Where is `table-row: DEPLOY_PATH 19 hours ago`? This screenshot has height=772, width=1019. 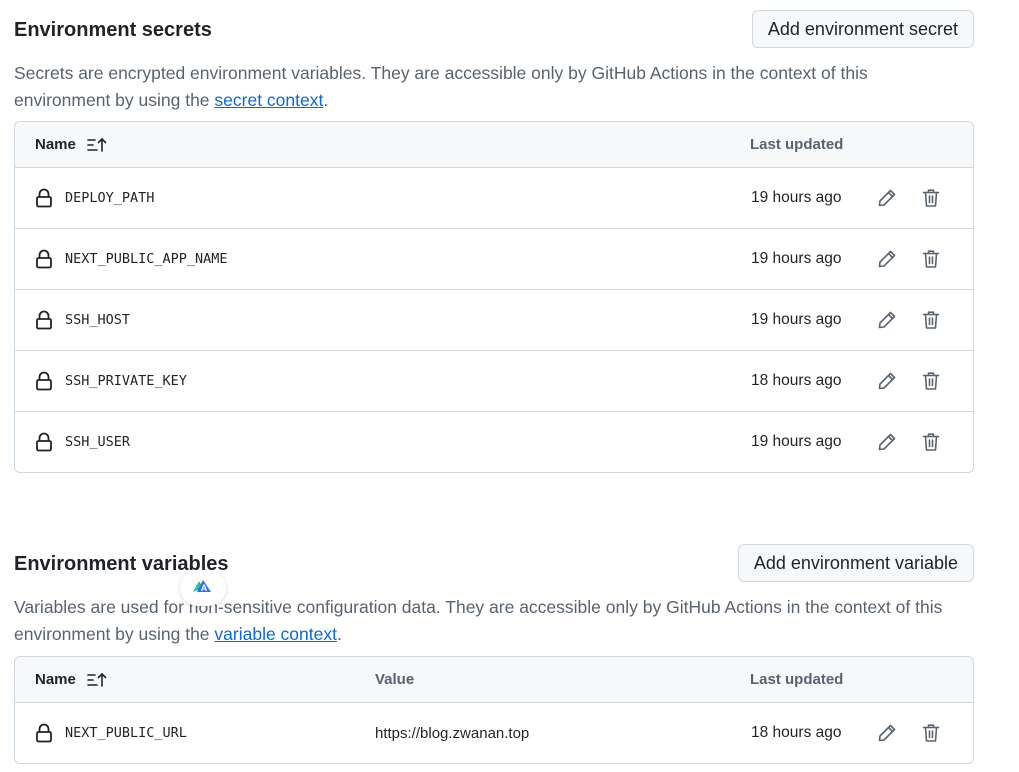
table-row: DEPLOY_PATH 19 hours ago is located at coordinates (494, 198).